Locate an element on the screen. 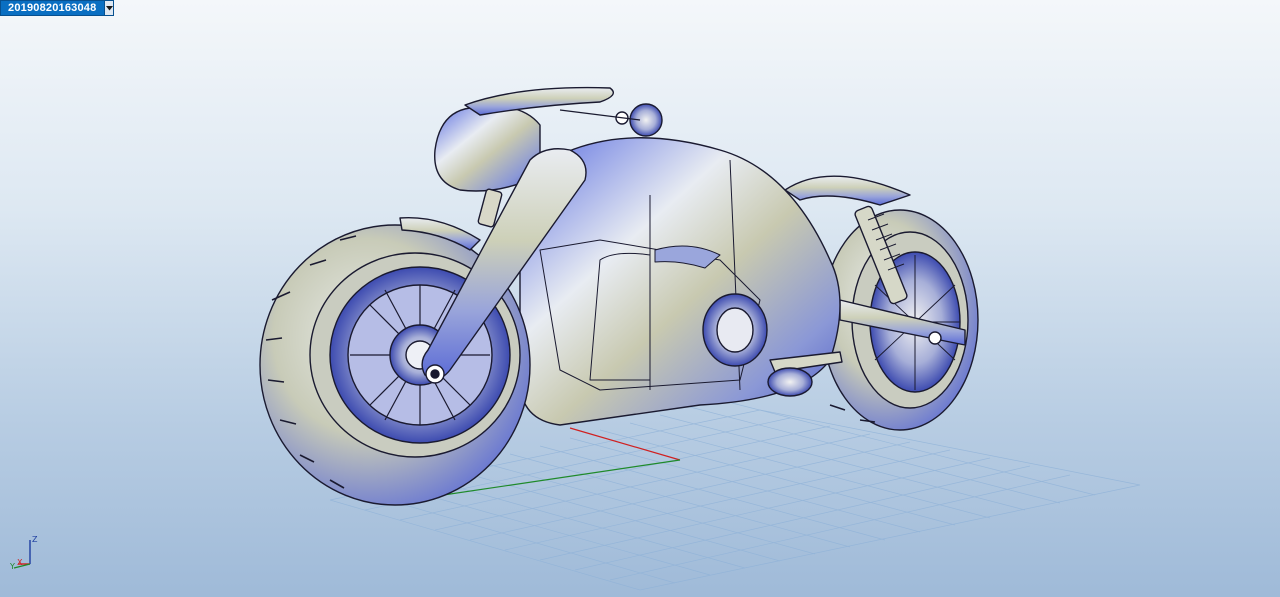  triad-y-label: Y is located at coordinates (12, 566).